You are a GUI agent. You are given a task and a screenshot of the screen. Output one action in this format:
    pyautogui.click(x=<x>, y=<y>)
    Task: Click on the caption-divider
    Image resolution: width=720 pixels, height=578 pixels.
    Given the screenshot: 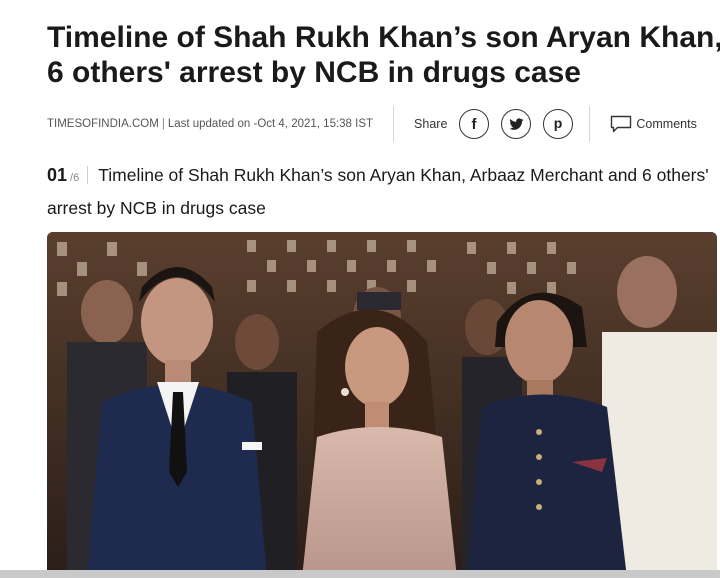 What is the action you would take?
    pyautogui.click(x=88, y=175)
    